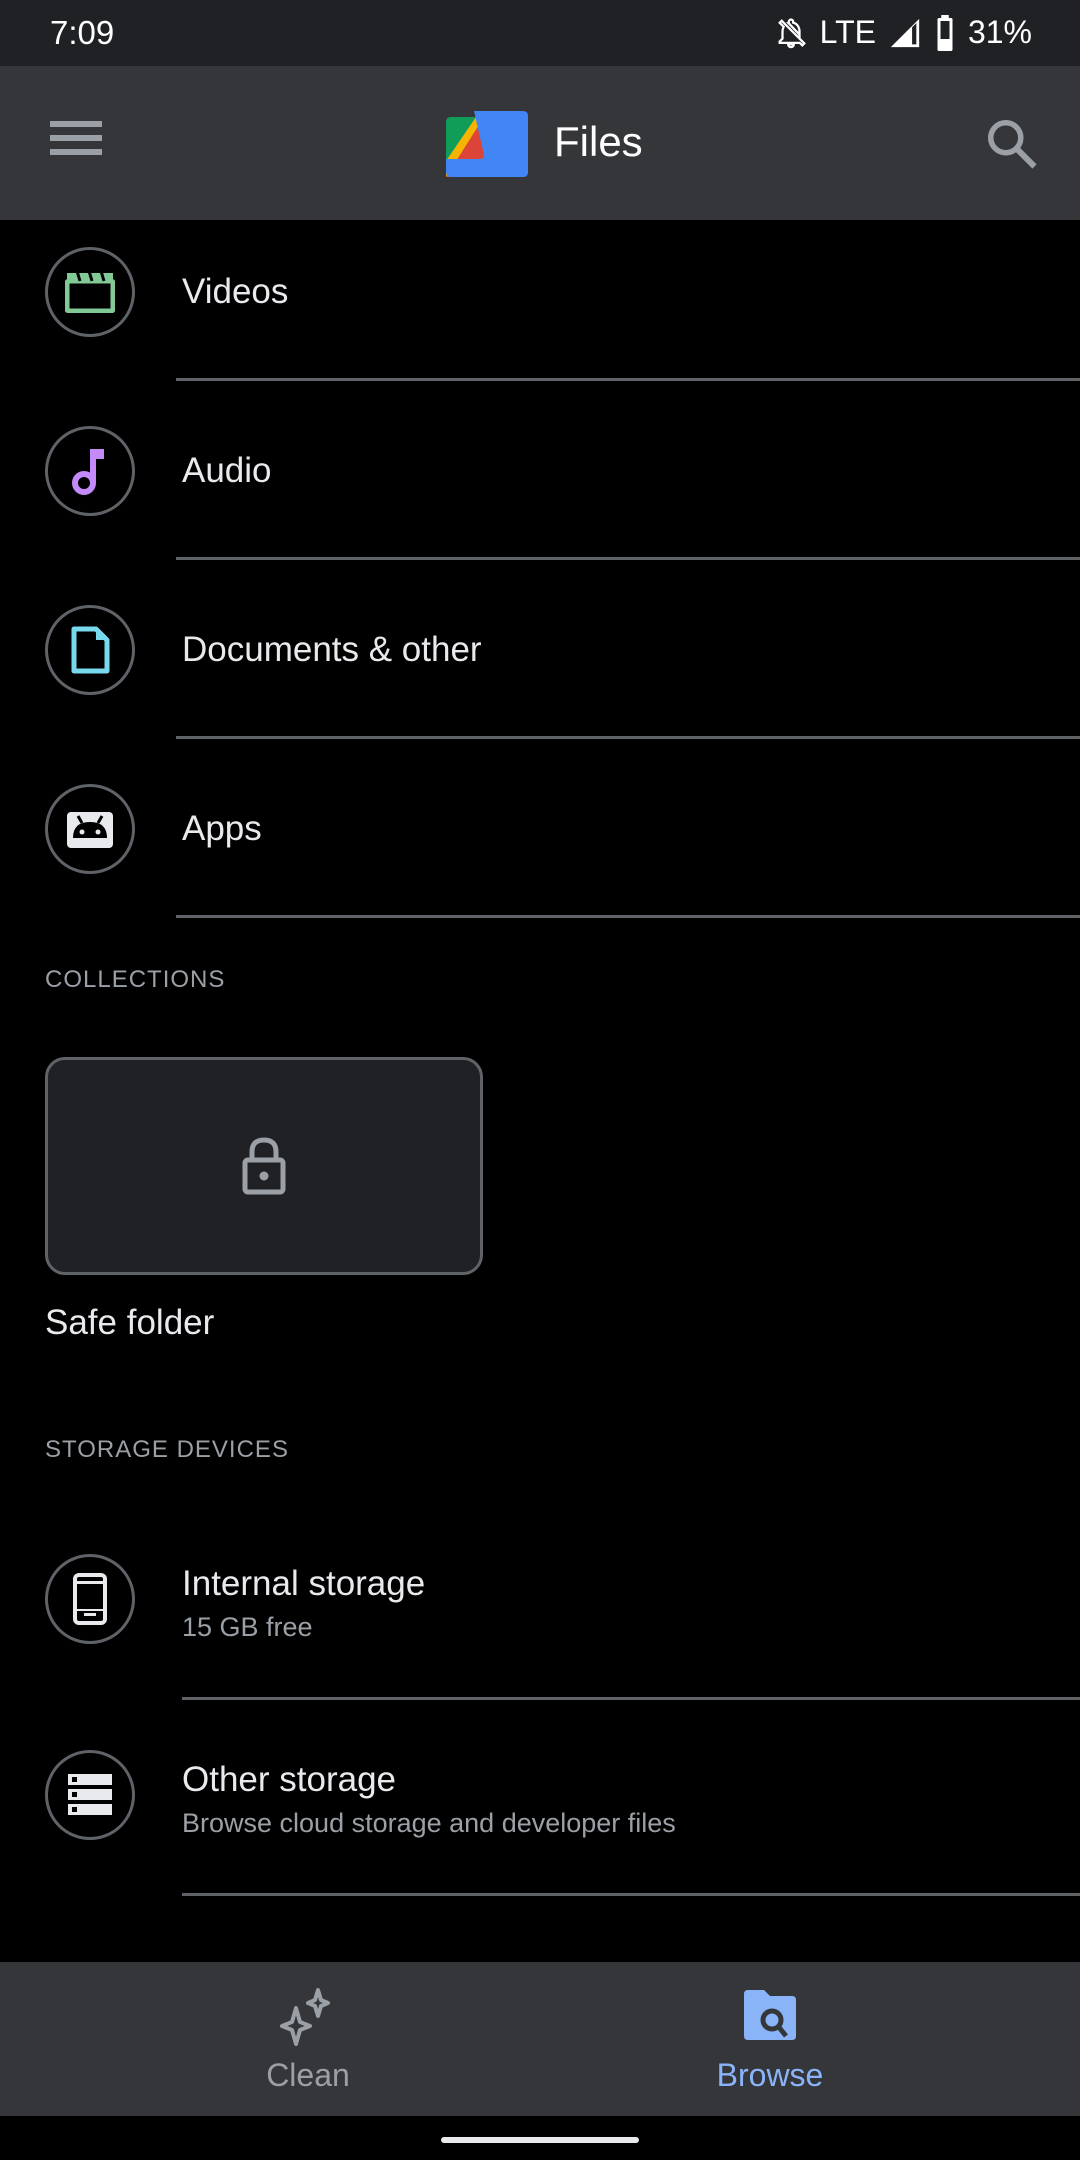 Image resolution: width=1080 pixels, height=2160 pixels. What do you see at coordinates (332, 649) in the screenshot?
I see `category-label: Documents & other` at bounding box center [332, 649].